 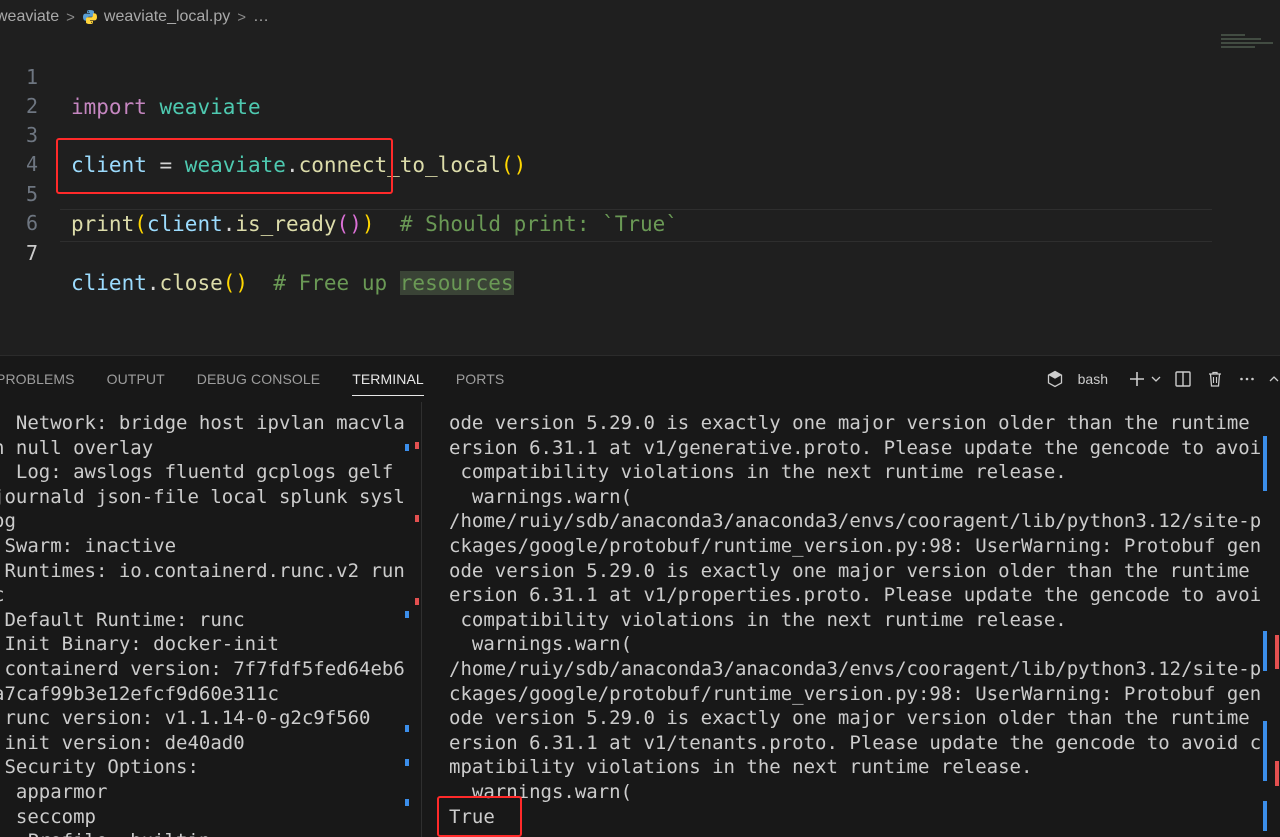 I want to click on function-print: print, so click(x=103, y=224).